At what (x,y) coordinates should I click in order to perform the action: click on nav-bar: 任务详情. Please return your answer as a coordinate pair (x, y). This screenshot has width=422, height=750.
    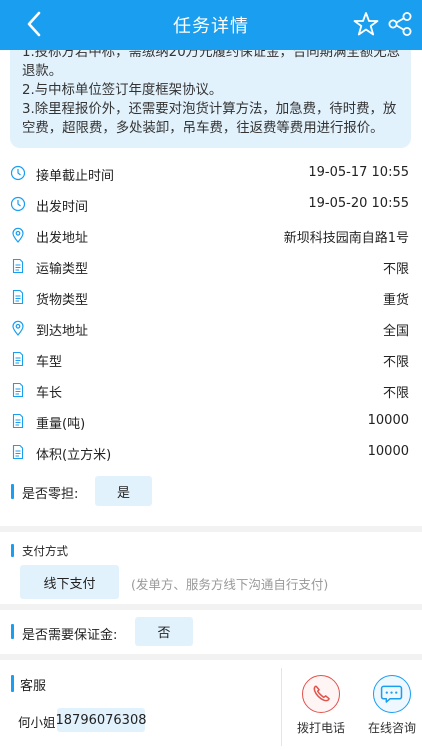
    Looking at the image, I should click on (211, 25).